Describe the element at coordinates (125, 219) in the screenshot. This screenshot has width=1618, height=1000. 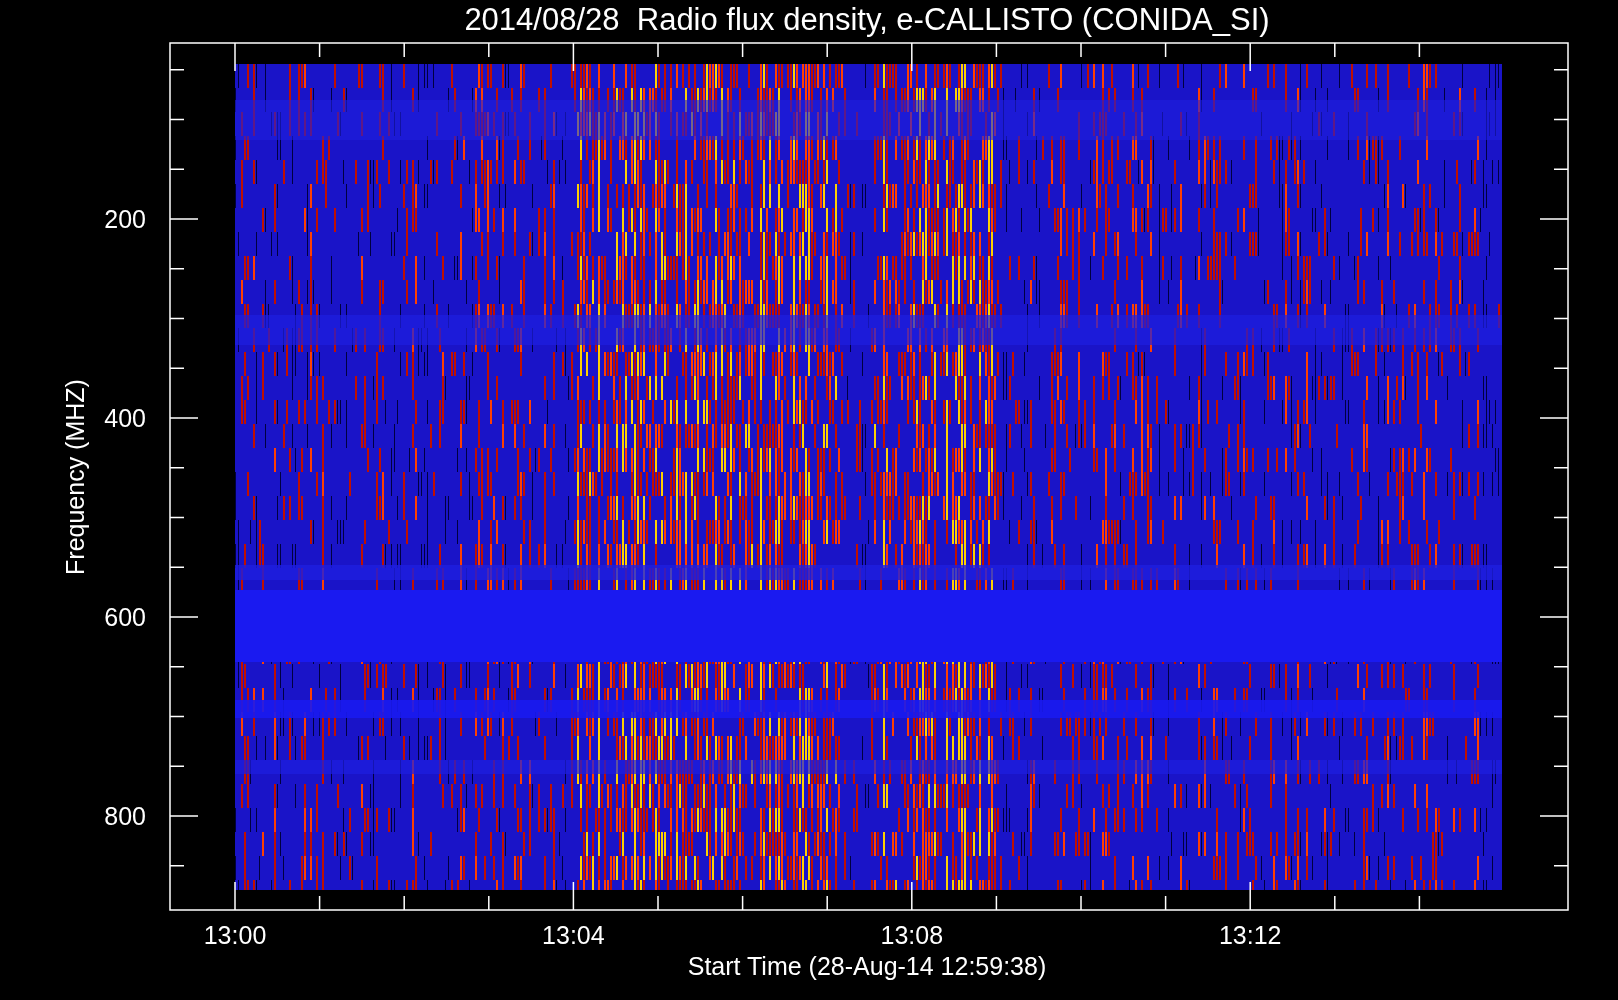
I see `y-tick-label: 200` at that location.